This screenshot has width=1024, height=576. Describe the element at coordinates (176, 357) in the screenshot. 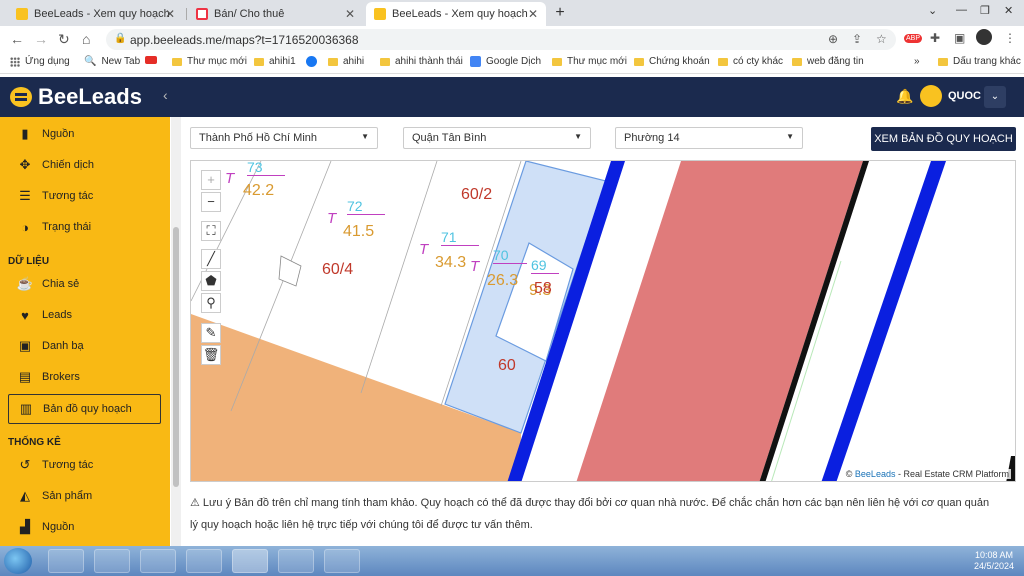

I see `scrollbar-thumb` at that location.